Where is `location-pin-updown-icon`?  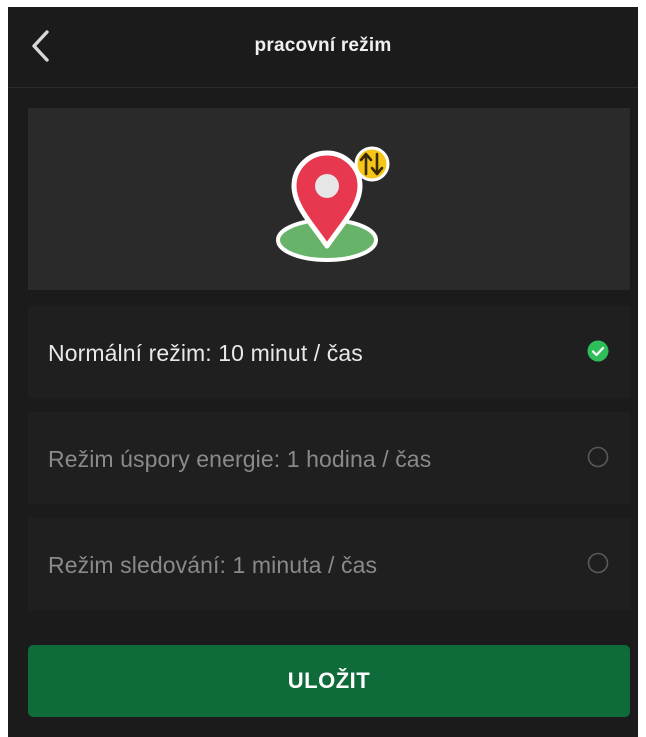
location-pin-updown-icon is located at coordinates (335, 200).